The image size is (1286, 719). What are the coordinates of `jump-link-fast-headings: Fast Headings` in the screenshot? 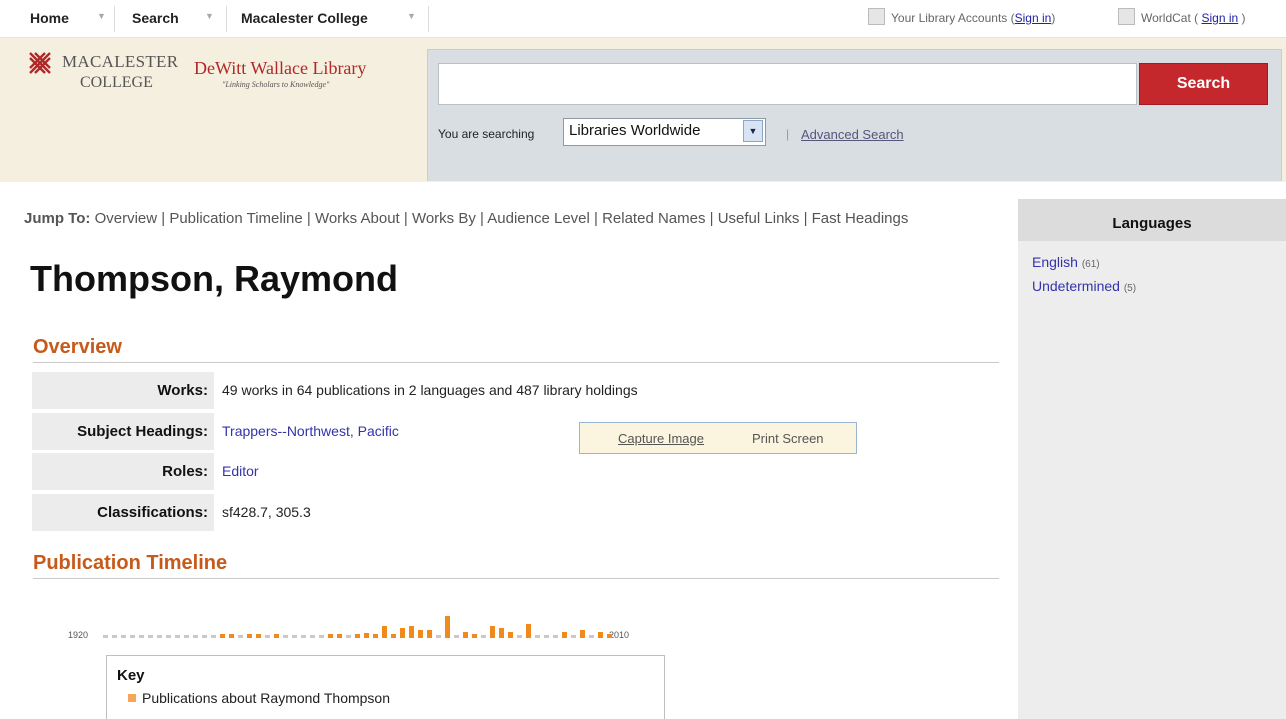 It's located at (860, 218).